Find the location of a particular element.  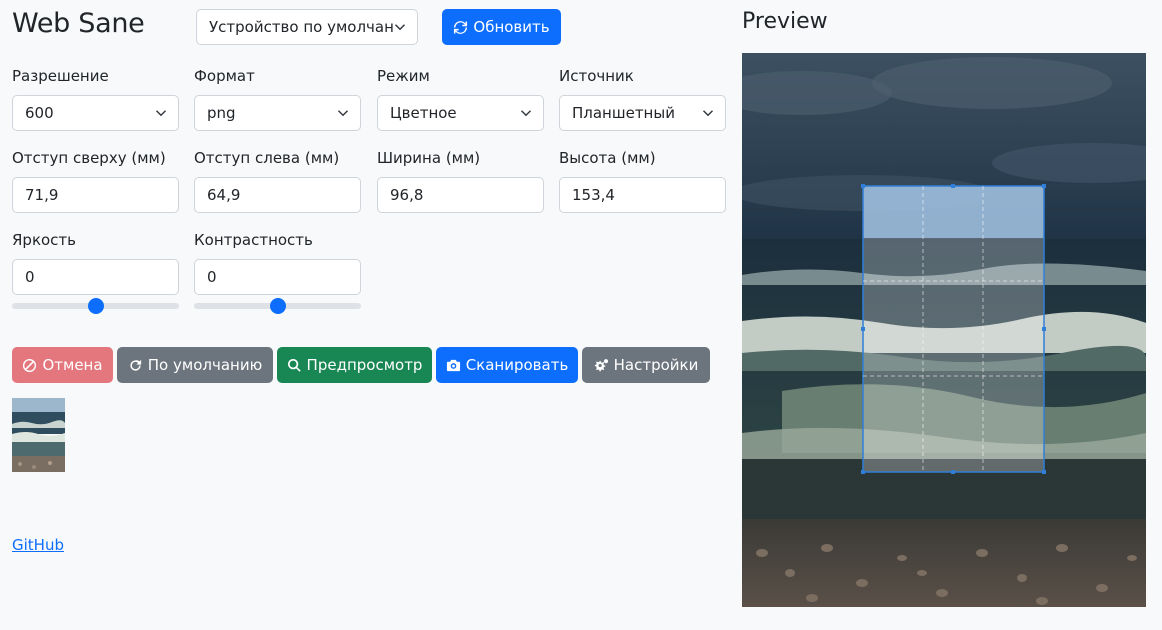

github-link: GitHub is located at coordinates (38, 545).